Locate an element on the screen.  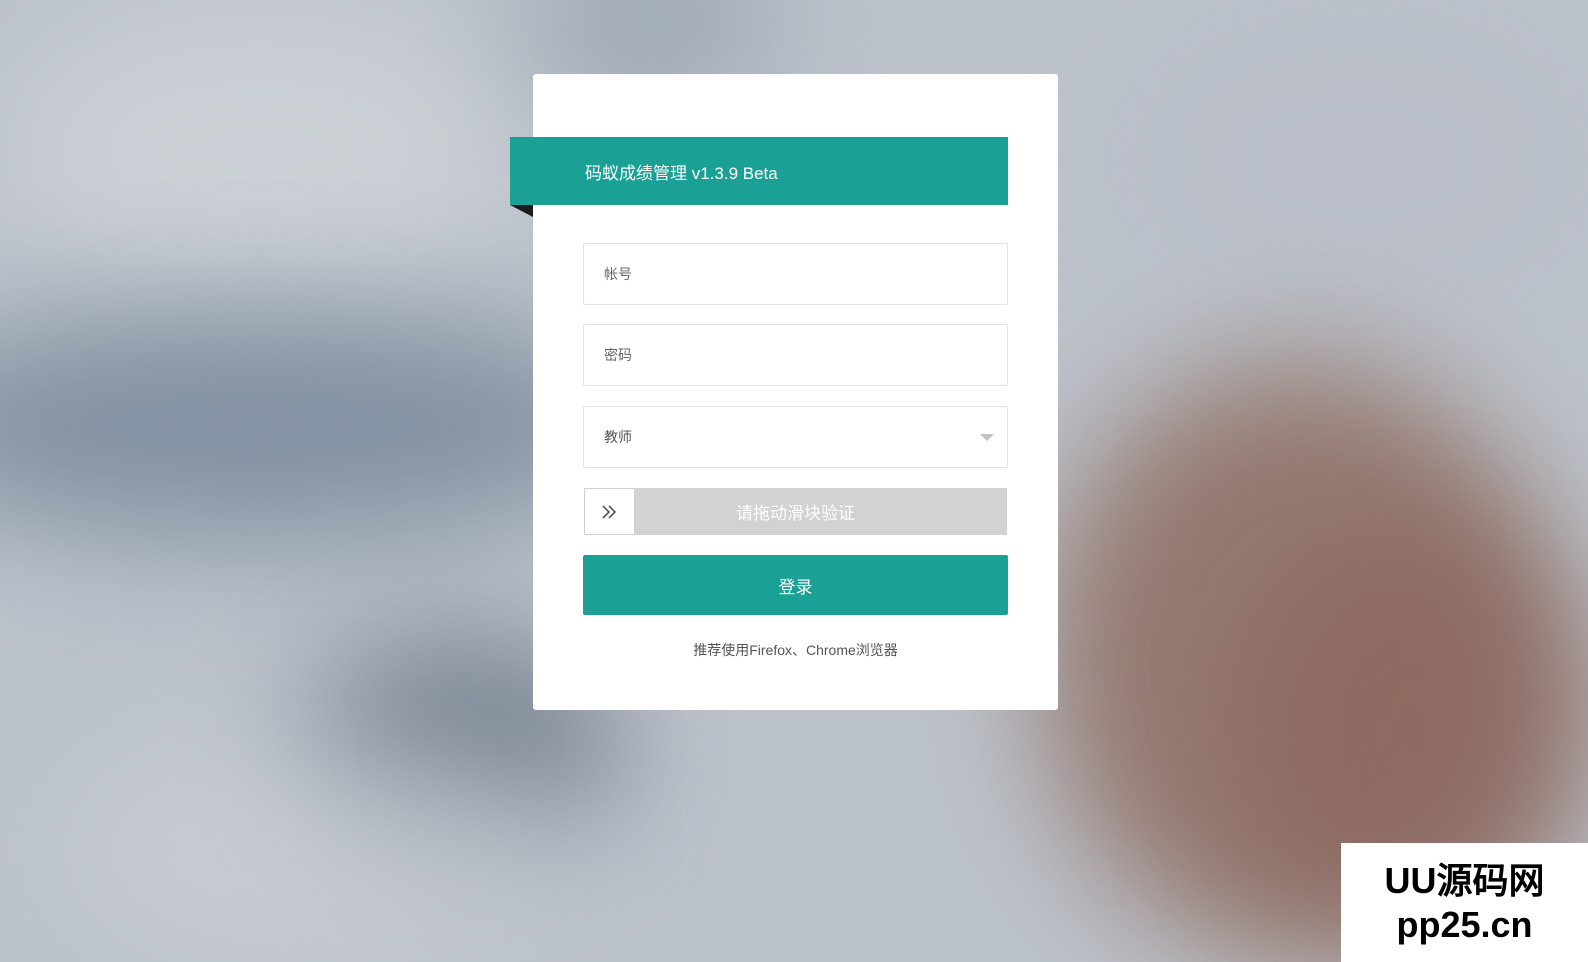
slider-captcha: 请拖动滑块验证 is located at coordinates (795, 511).